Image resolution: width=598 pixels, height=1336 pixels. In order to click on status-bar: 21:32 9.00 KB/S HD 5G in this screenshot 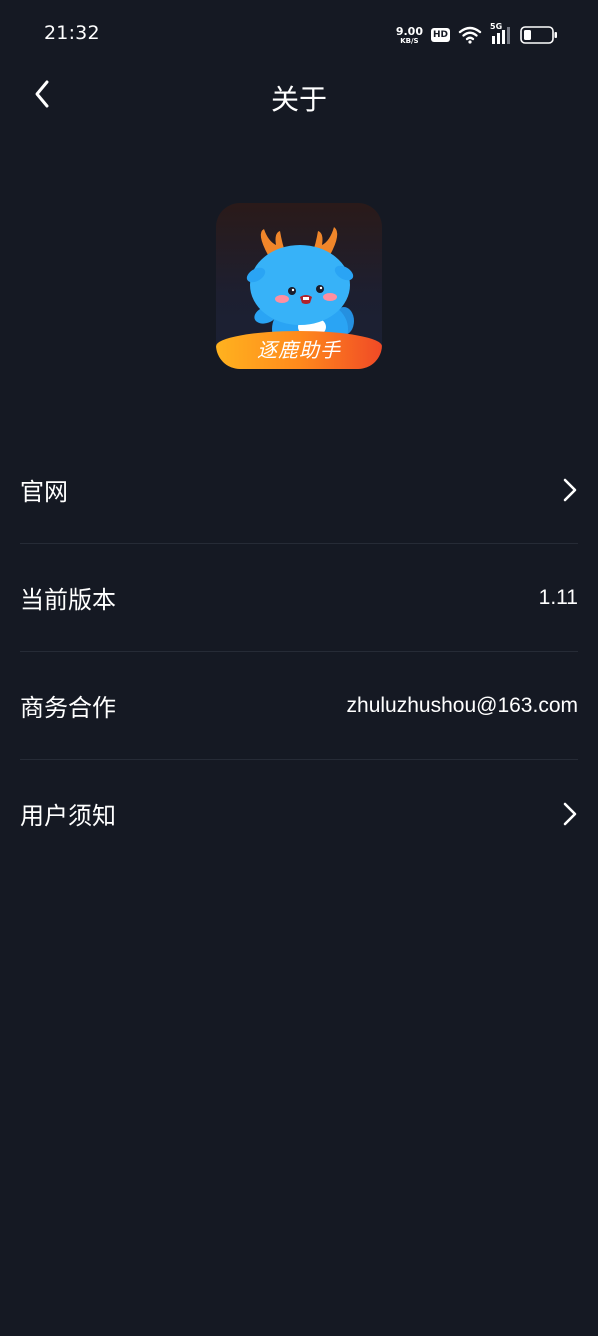, I will do `click(299, 35)`.